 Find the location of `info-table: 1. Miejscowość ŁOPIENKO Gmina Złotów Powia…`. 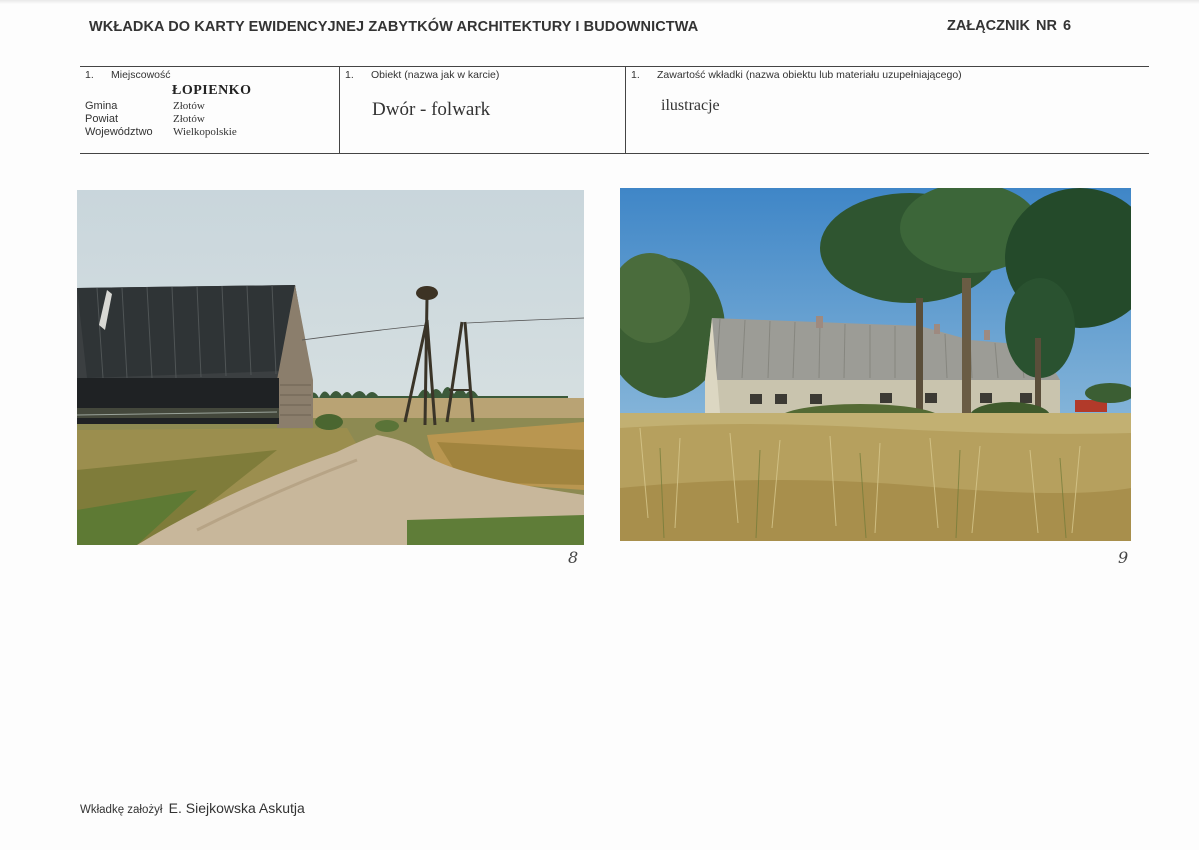

info-table: 1. Miejscowość ŁOPIENKO Gmina Złotów Powia… is located at coordinates (614, 110).